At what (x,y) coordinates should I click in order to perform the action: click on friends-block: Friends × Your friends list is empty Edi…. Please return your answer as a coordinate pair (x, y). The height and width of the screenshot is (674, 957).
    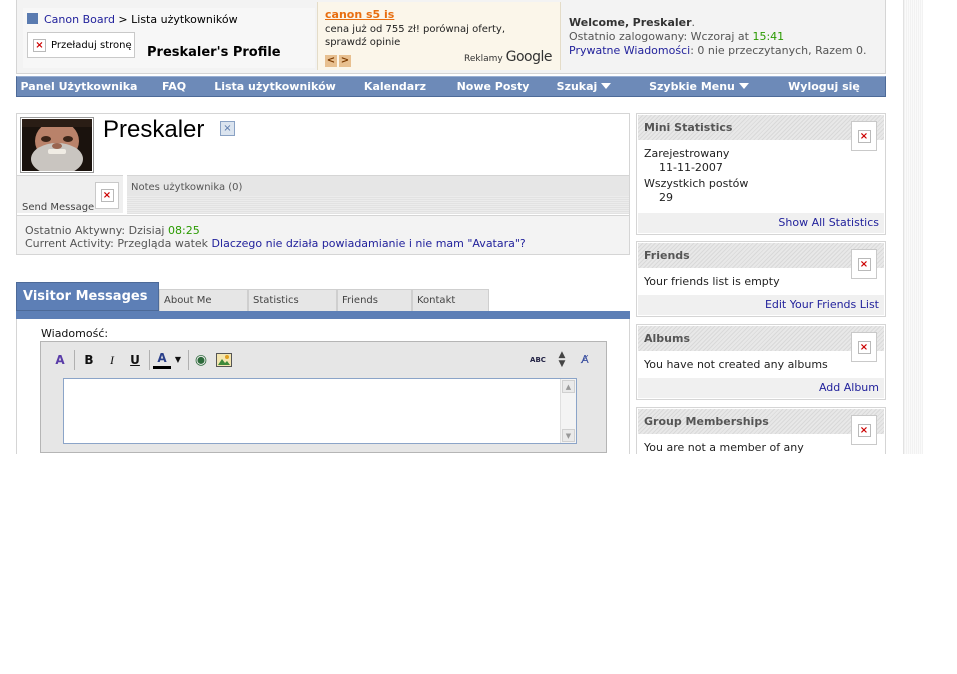
    Looking at the image, I should click on (761, 279).